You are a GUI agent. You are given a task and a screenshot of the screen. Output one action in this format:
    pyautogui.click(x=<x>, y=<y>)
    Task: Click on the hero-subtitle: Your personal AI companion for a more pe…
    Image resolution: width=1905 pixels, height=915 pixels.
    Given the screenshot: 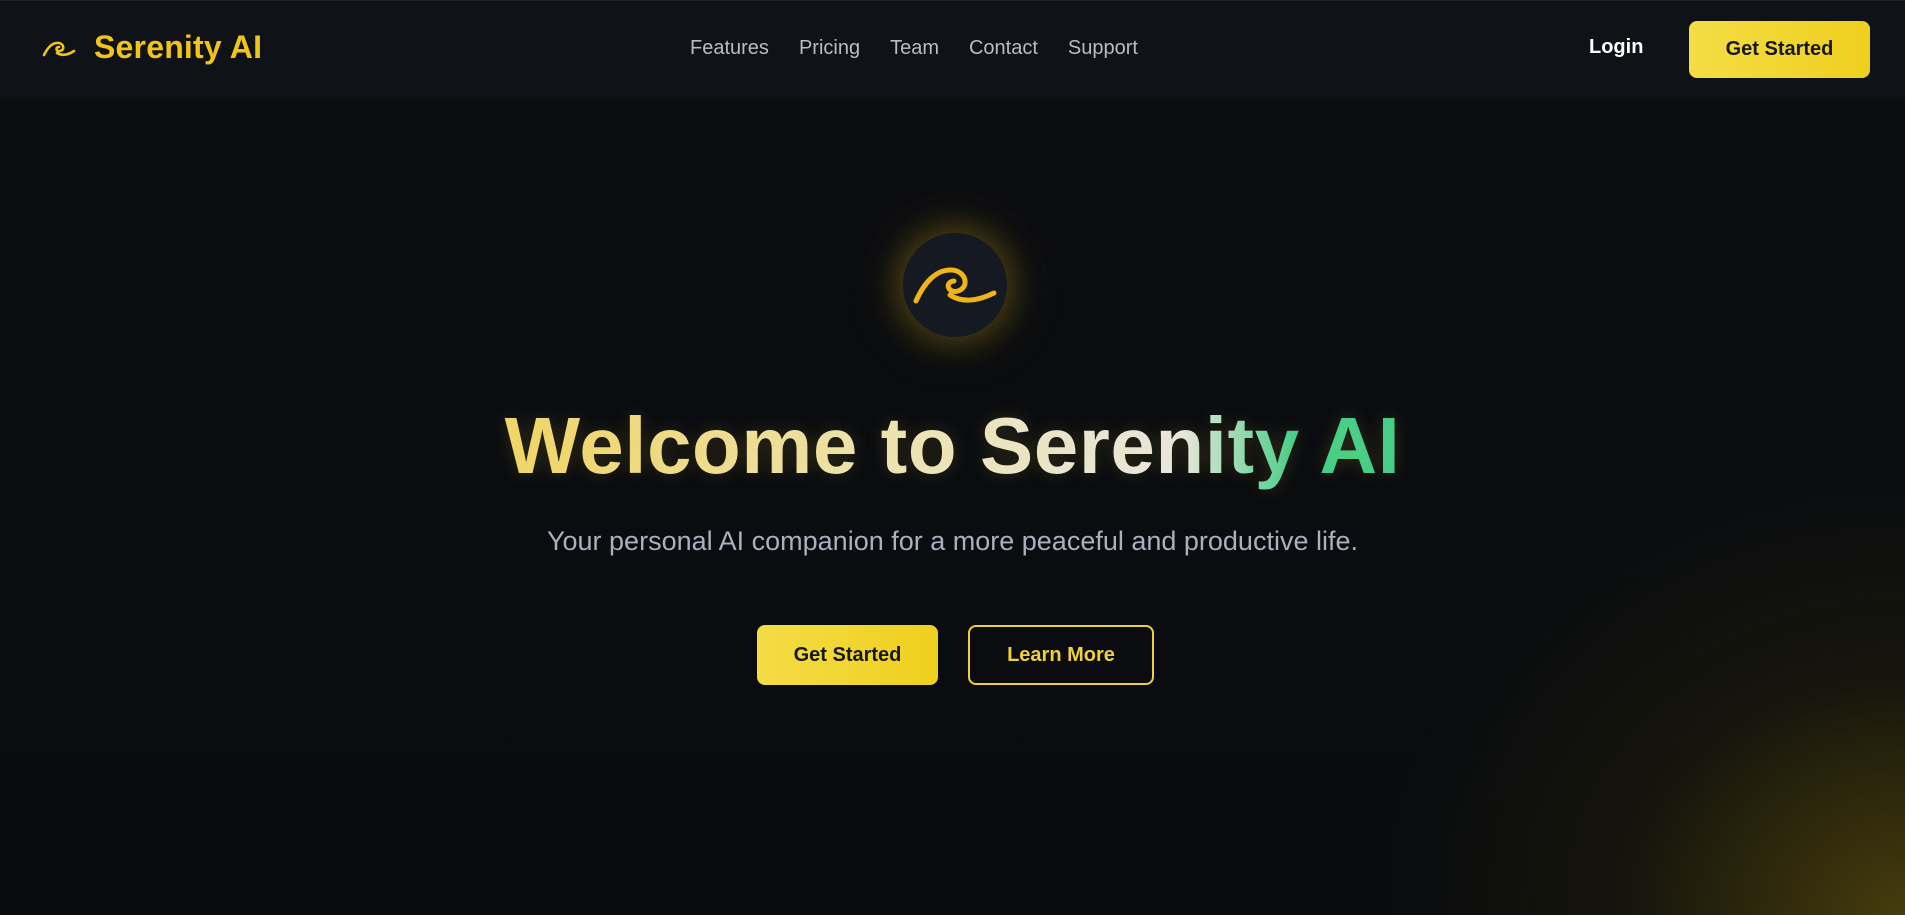 What is the action you would take?
    pyautogui.click(x=952, y=541)
    